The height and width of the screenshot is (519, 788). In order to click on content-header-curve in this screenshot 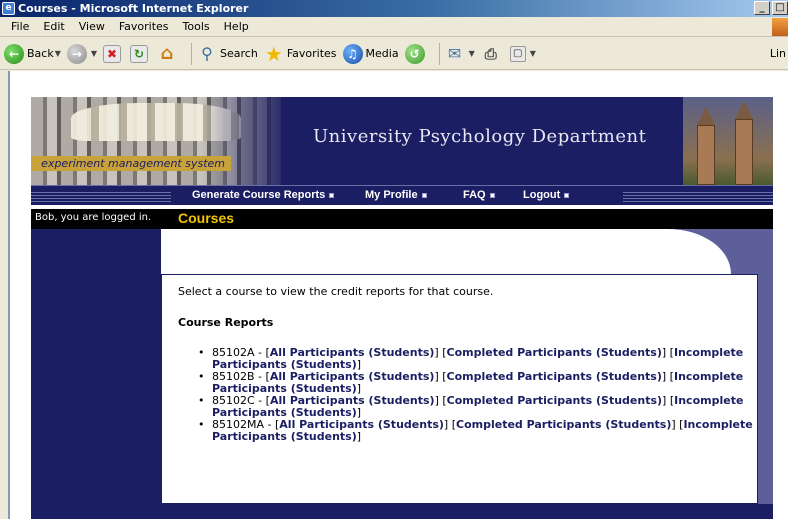, I will do `click(446, 251)`.